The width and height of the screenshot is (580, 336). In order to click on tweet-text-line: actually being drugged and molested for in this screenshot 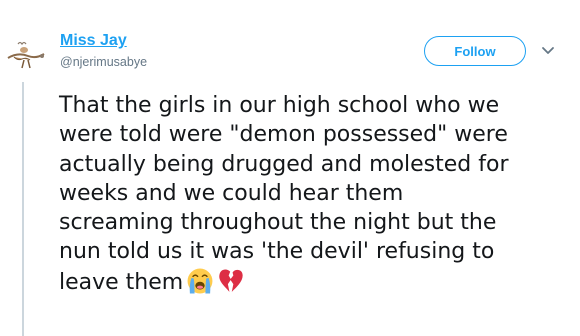, I will do `click(284, 164)`.